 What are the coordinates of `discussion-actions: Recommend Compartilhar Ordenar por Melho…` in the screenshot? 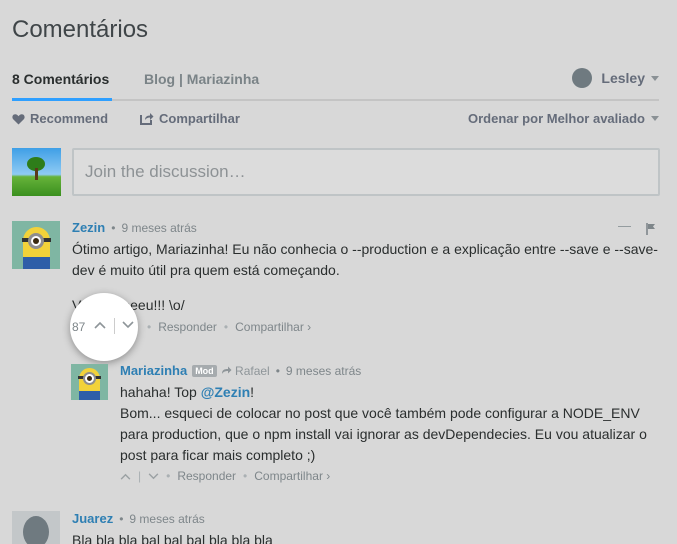 It's located at (335, 119).